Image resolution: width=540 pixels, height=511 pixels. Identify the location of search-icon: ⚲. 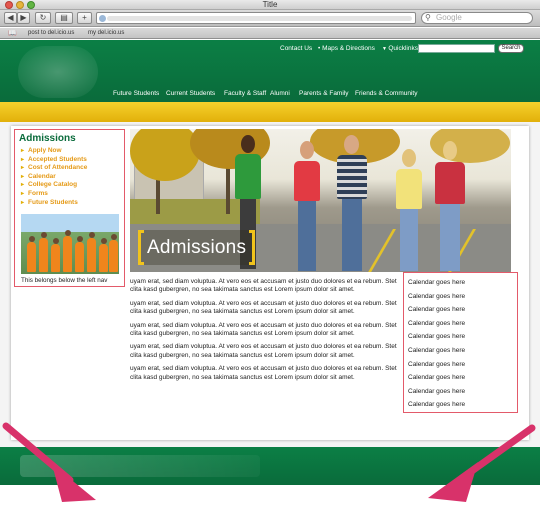
(428, 17).